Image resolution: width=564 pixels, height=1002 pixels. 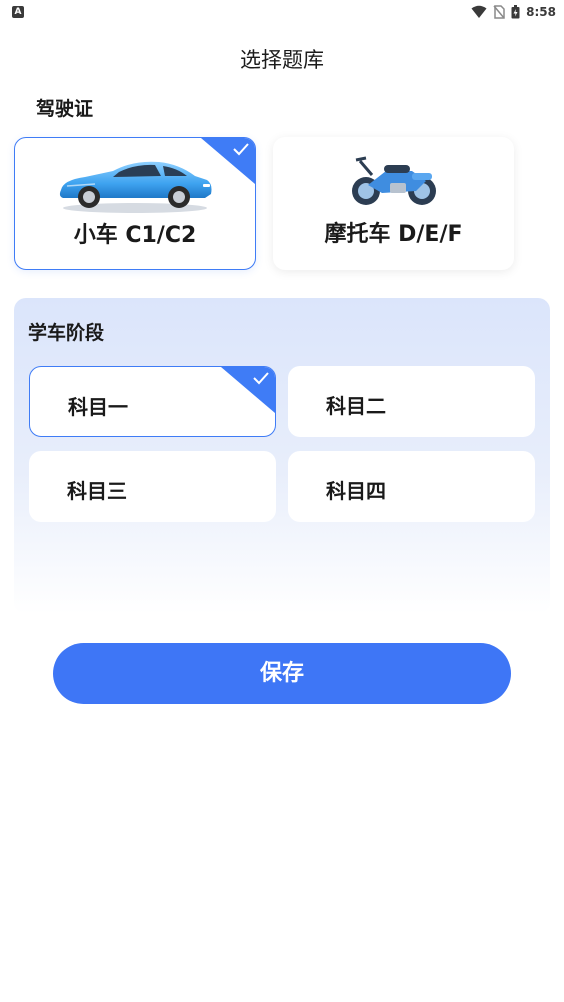 I want to click on stage-option-subject-3: 科目三, so click(x=152, y=486).